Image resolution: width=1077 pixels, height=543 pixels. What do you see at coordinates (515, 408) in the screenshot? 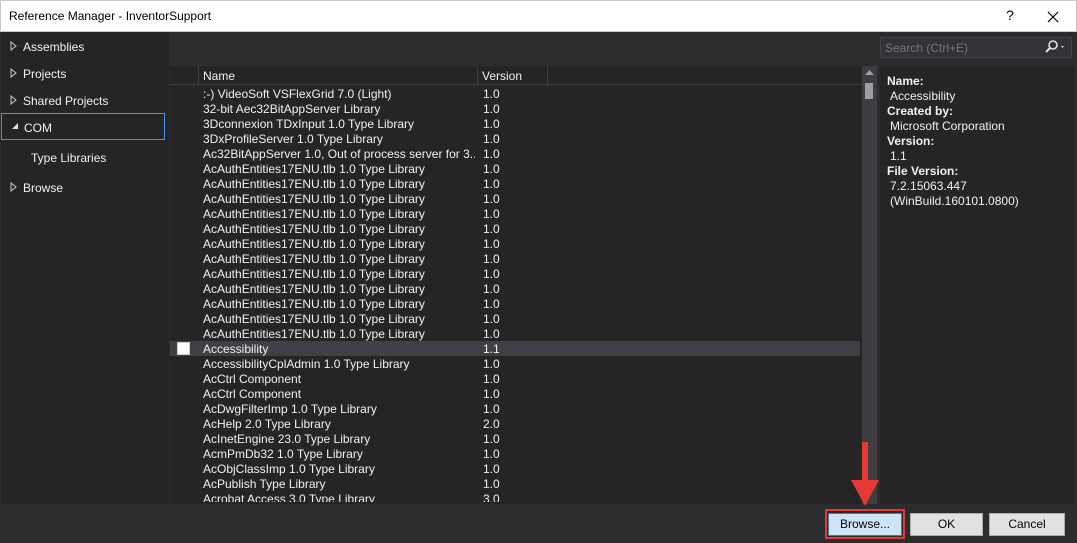
I see `table-row: AcDwgFilterImp 1.0 Type Library 1.0` at bounding box center [515, 408].